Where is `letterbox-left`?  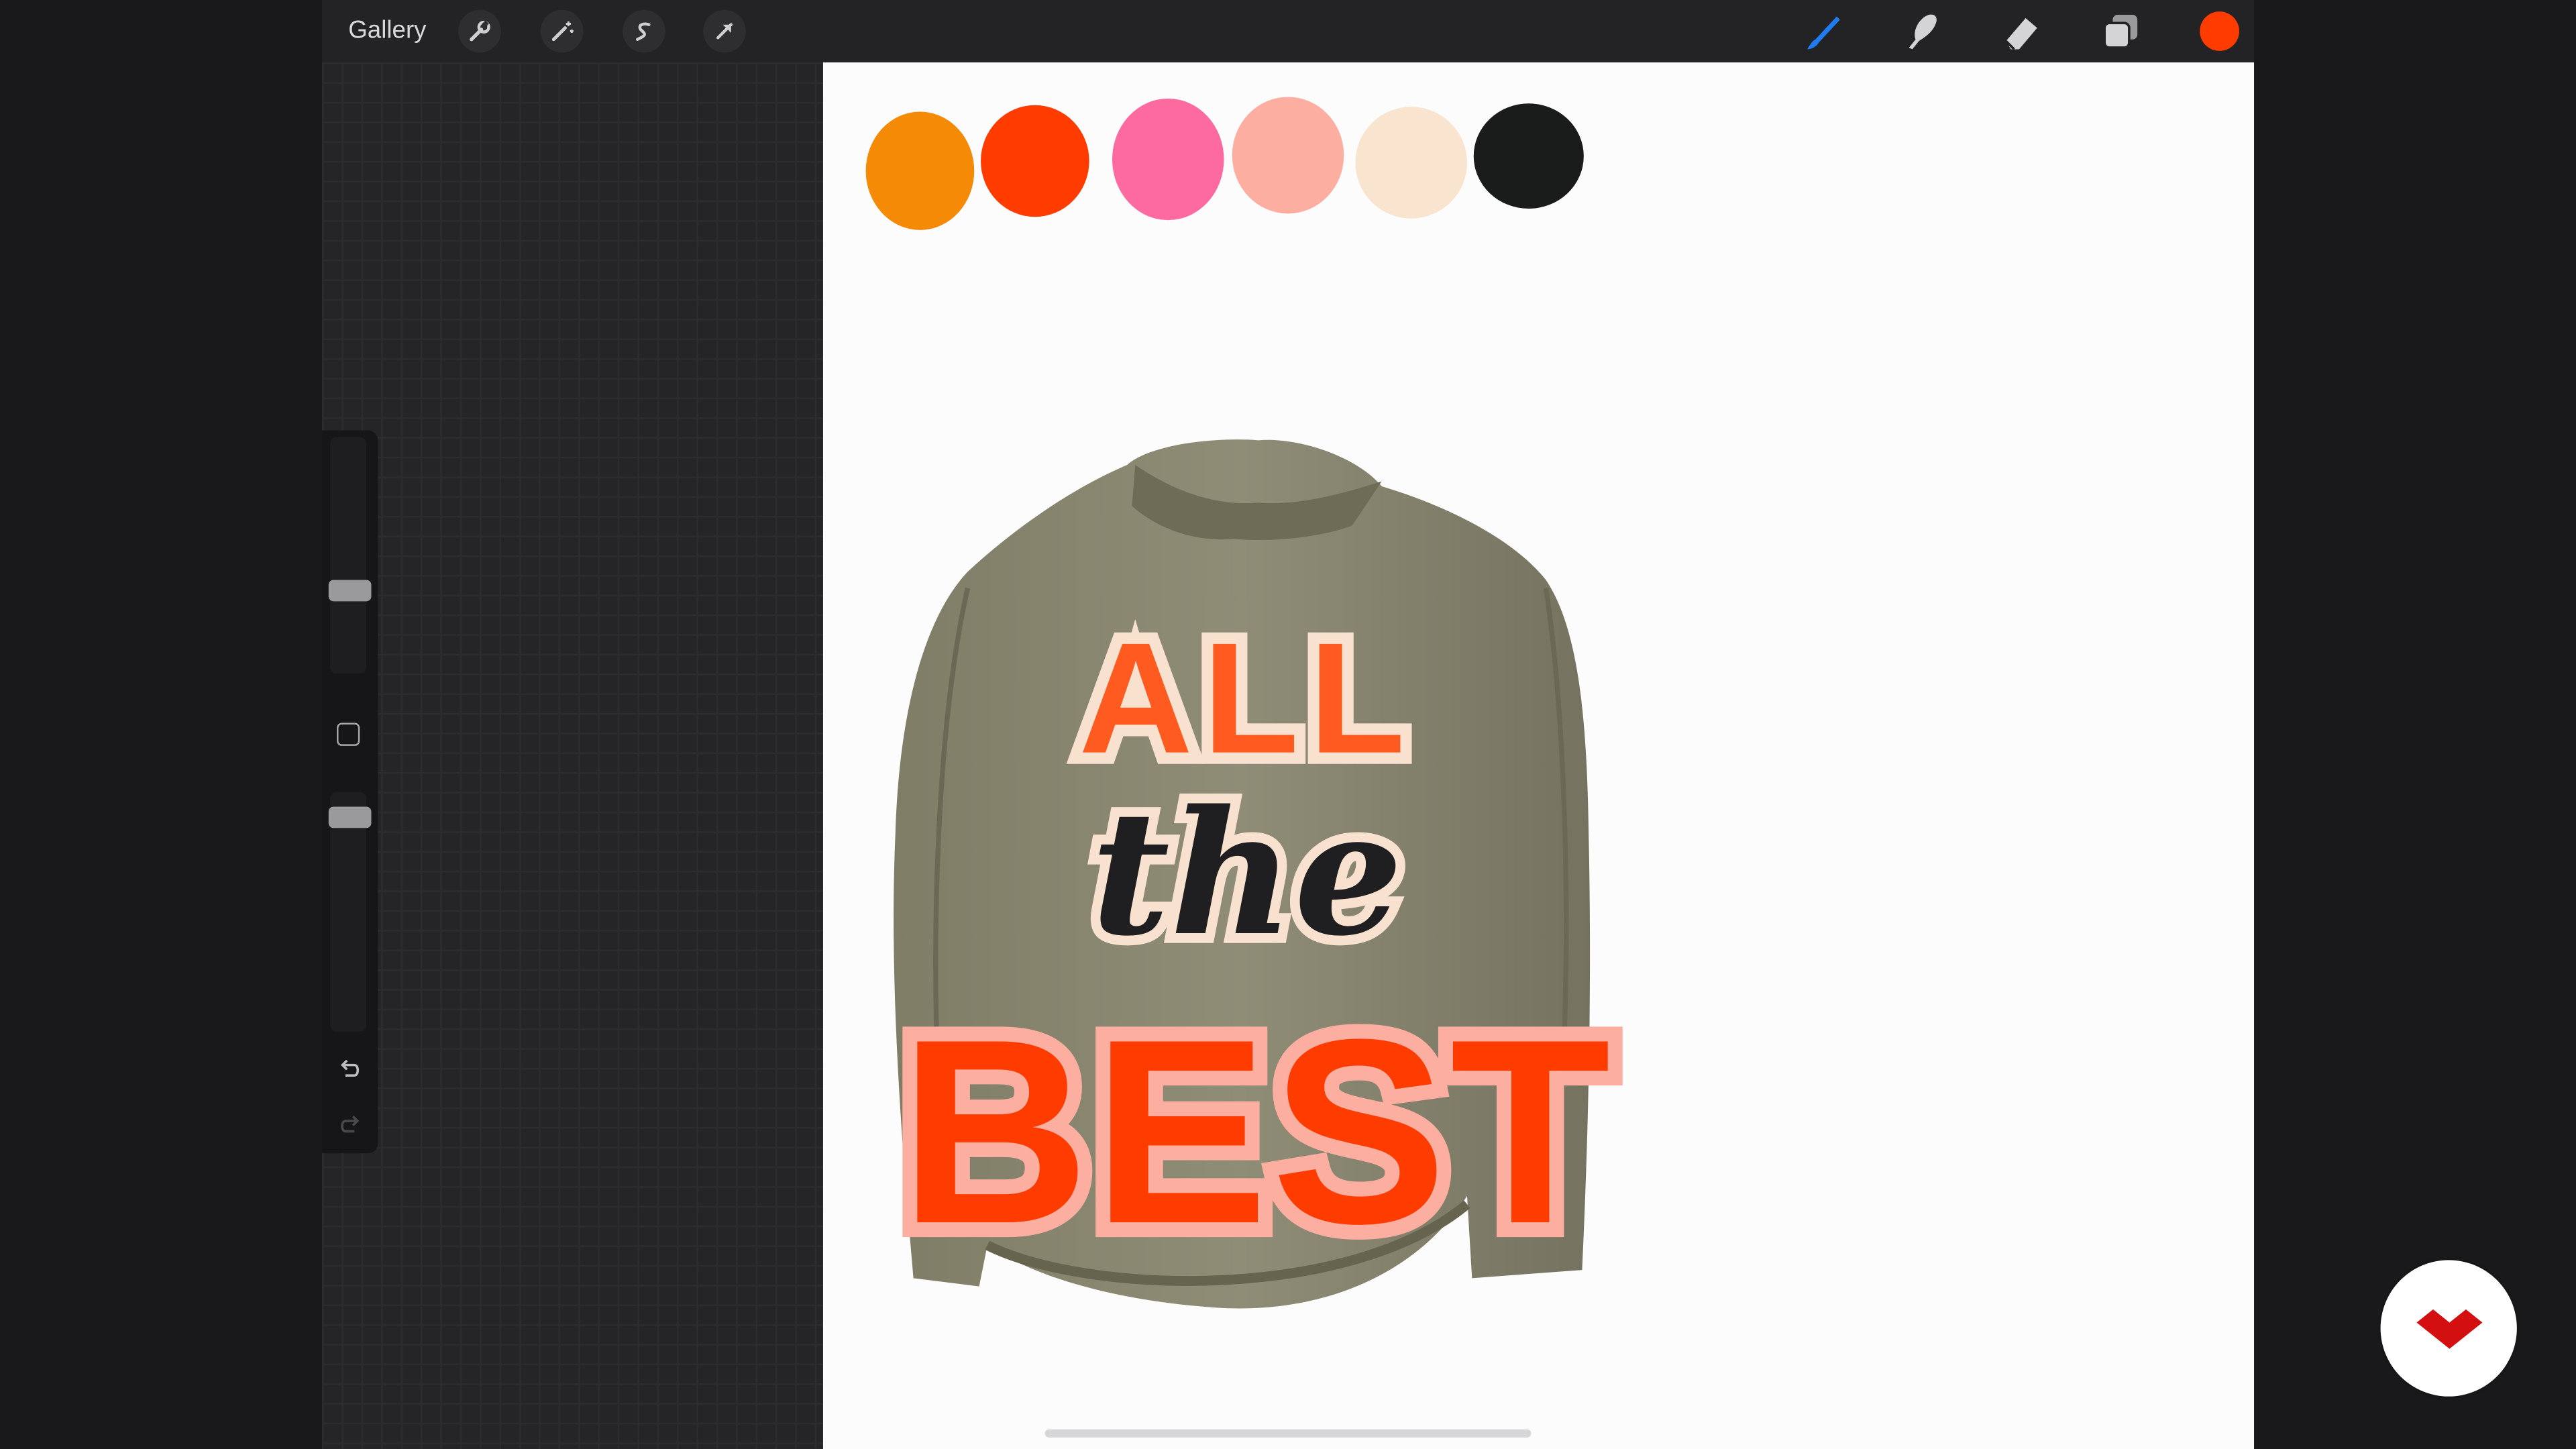
letterbox-left is located at coordinates (161, 724).